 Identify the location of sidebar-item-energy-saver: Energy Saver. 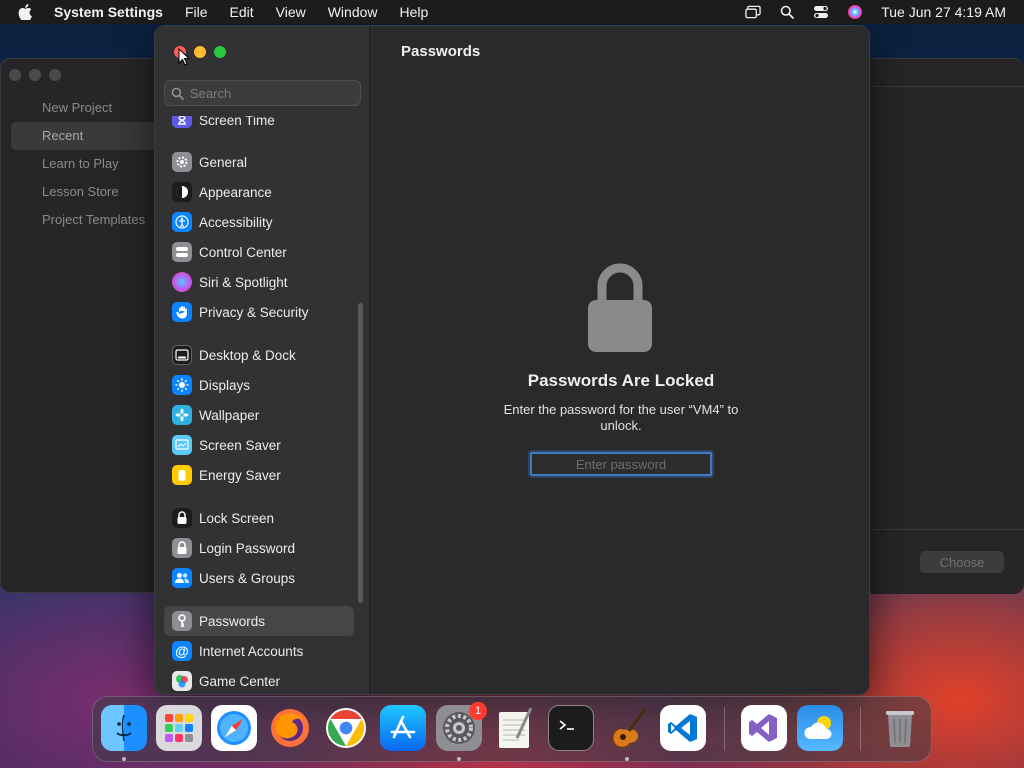
(259, 475).